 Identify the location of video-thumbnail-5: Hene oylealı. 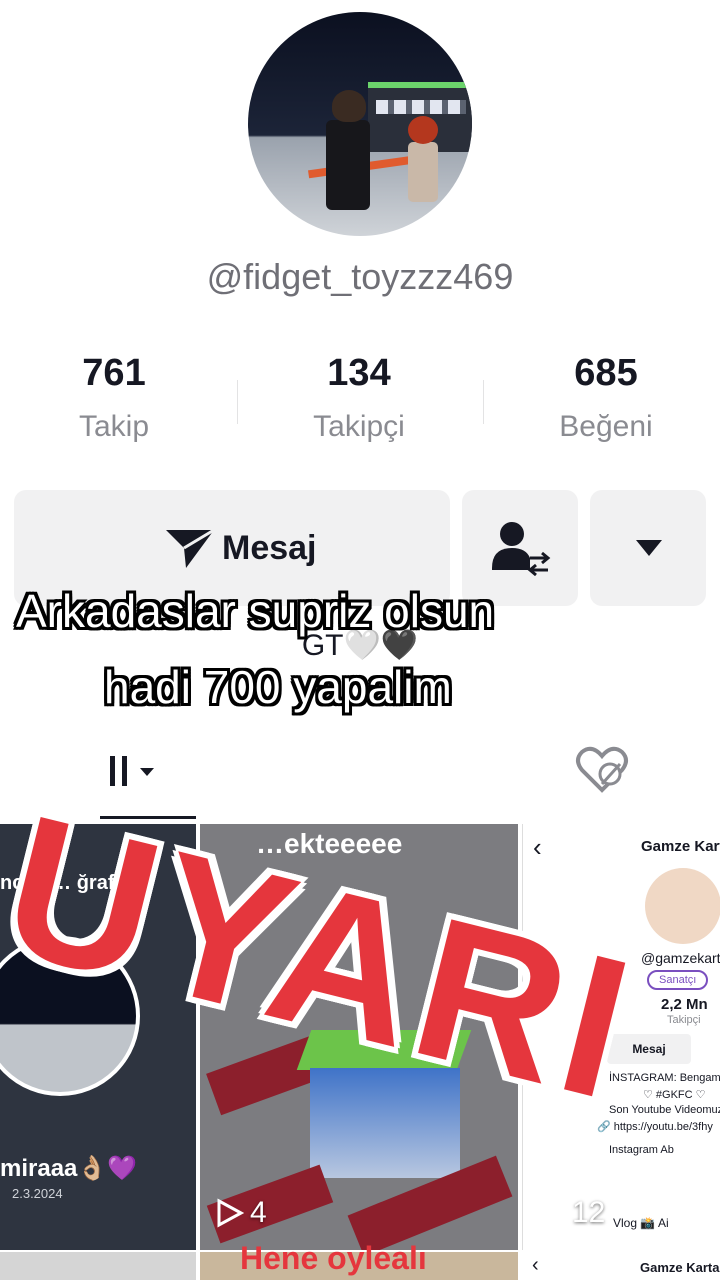
(359, 1260).